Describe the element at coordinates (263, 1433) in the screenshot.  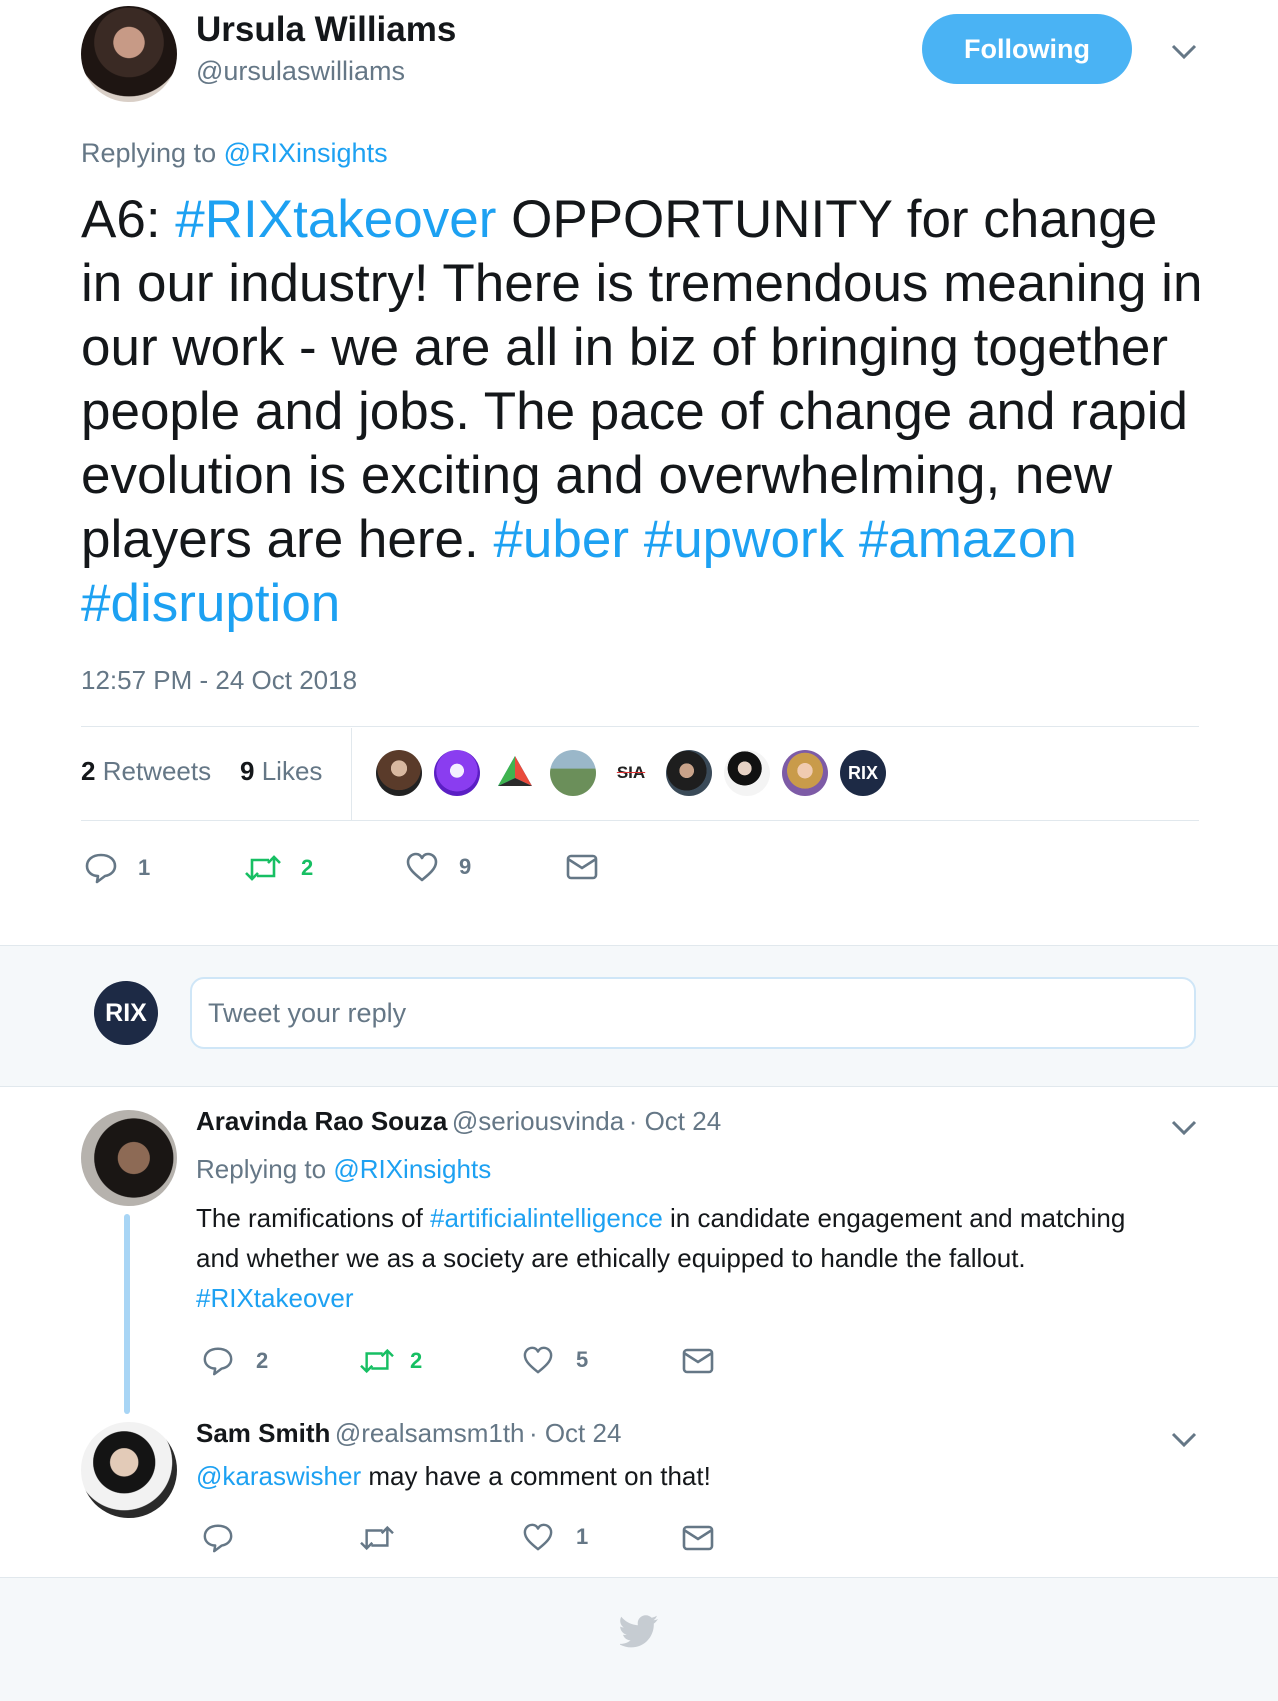
I see `reply-author-name: Sam Smith` at that location.